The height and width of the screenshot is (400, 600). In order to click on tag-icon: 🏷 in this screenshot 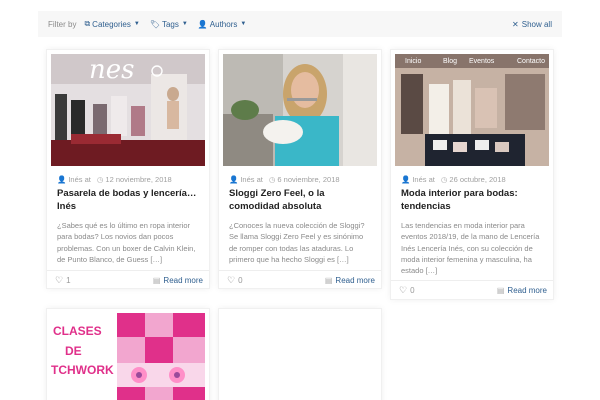, I will do `click(154, 24)`.